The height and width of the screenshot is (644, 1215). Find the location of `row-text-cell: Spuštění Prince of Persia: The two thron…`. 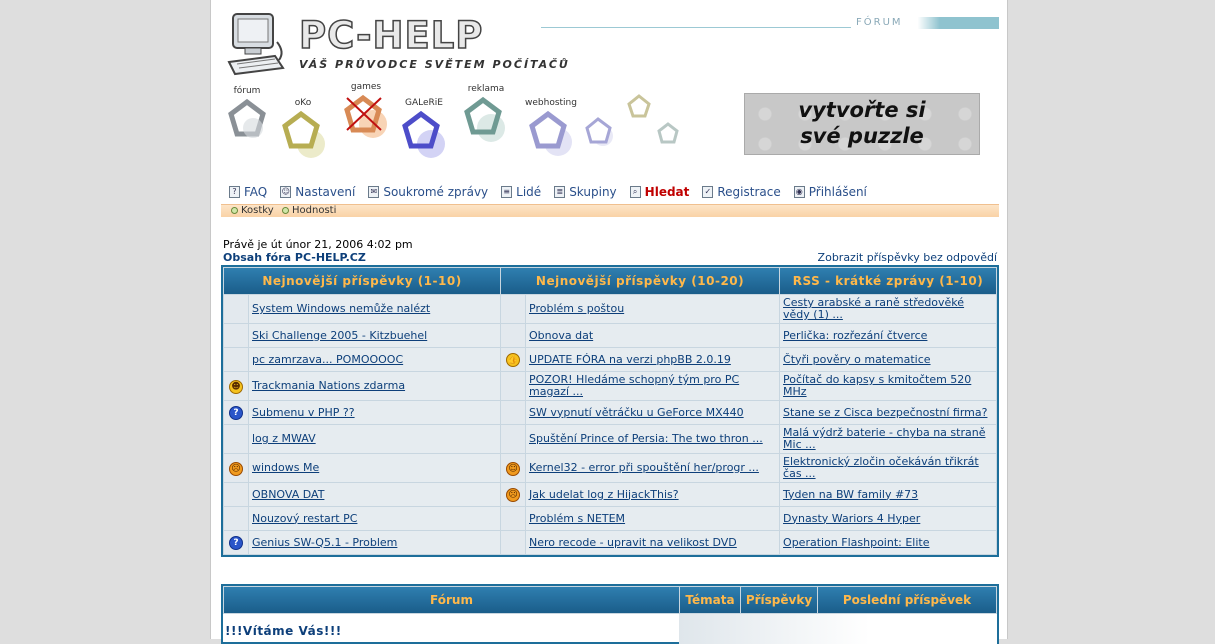

row-text-cell: Spuštění Prince of Persia: The two thron… is located at coordinates (653, 439).